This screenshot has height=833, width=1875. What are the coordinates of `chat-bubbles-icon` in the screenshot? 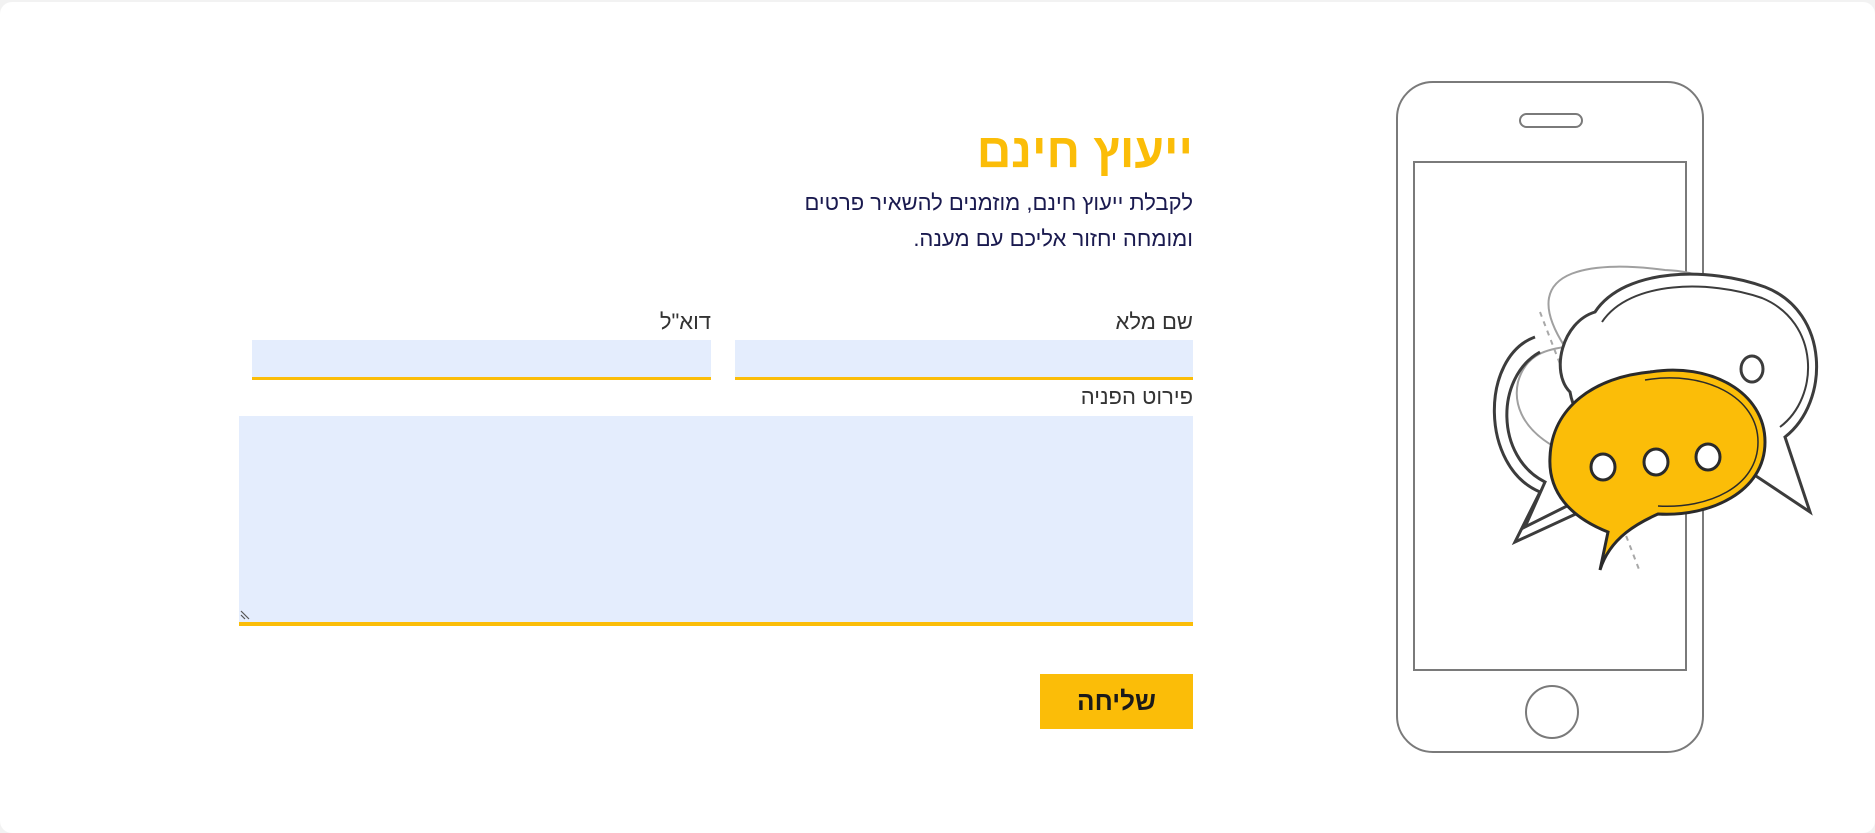 It's located at (1655, 419).